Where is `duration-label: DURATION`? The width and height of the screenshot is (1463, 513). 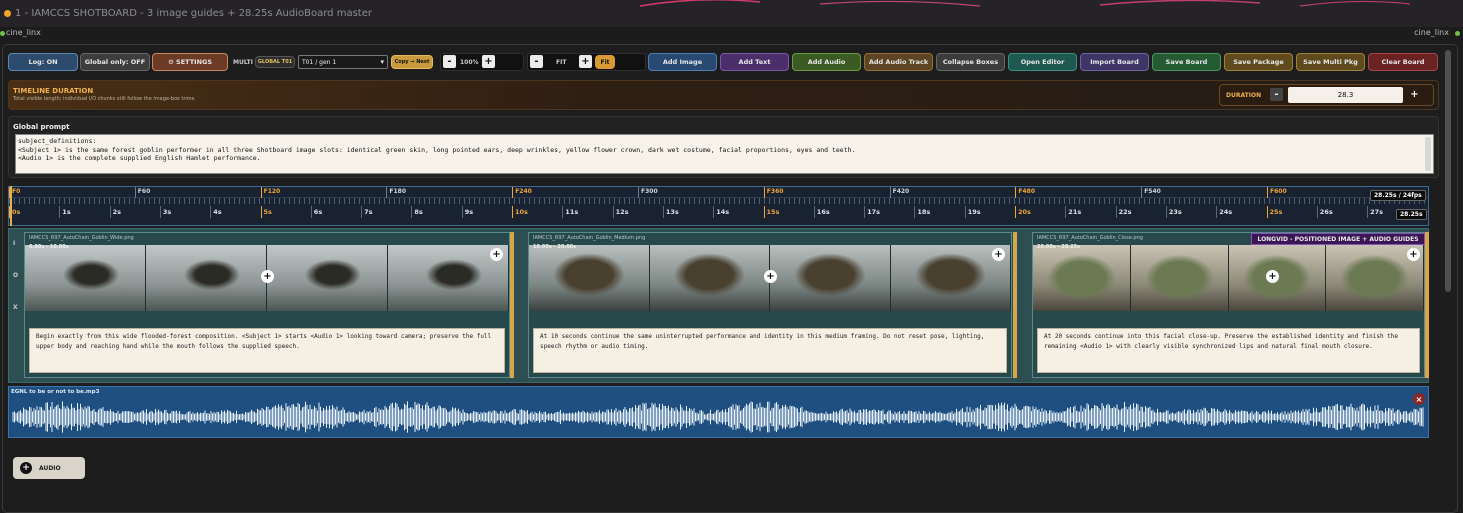 duration-label: DURATION is located at coordinates (1244, 95).